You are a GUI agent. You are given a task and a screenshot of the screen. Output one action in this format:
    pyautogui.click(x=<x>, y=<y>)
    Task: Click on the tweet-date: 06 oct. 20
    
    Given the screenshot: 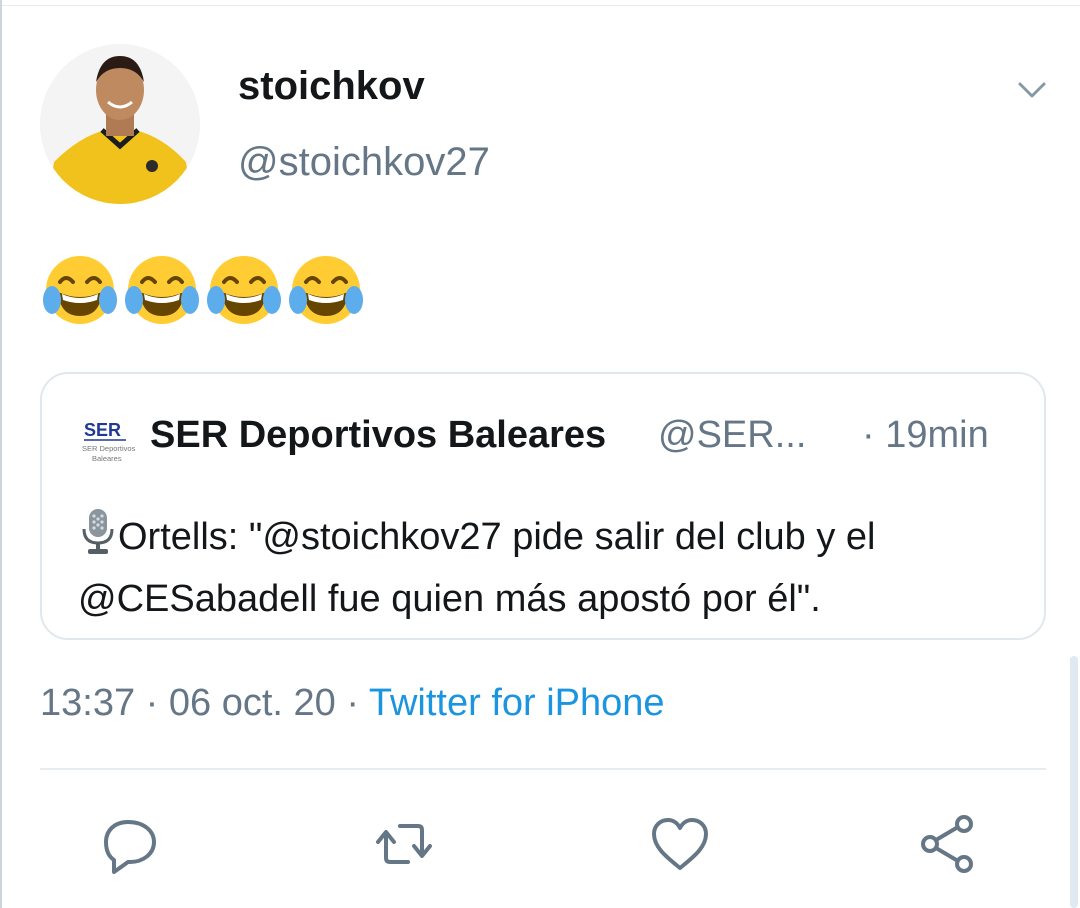 What is the action you would take?
    pyautogui.click(x=252, y=703)
    